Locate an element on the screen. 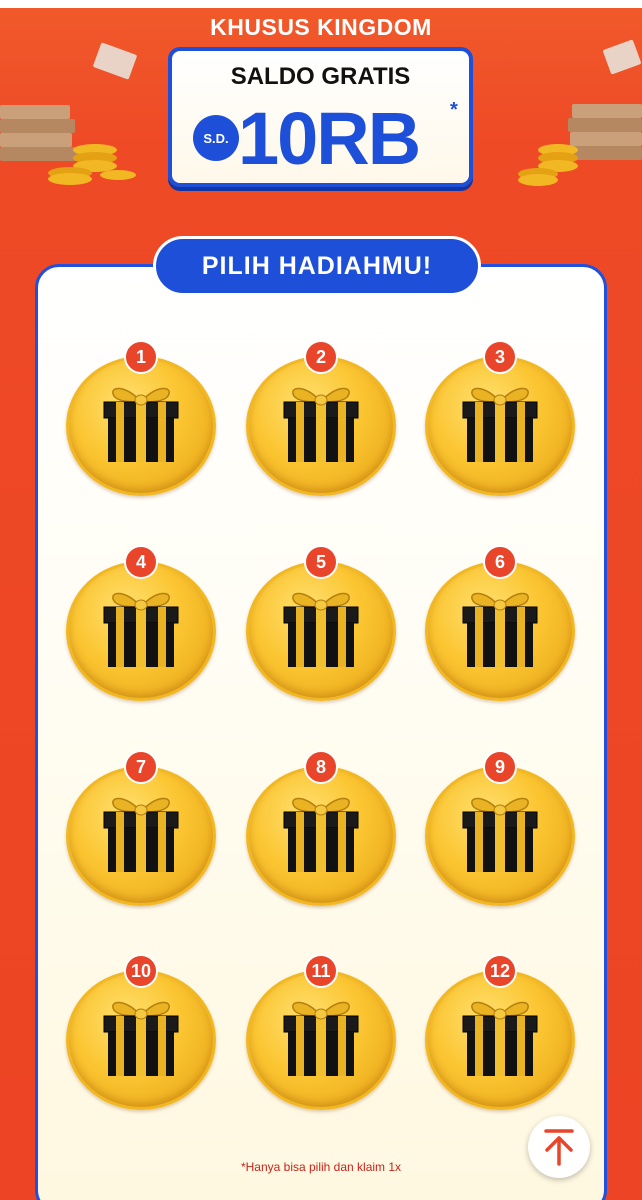 Image resolution: width=642 pixels, height=1200 pixels. promo-amount: 10RB is located at coordinates (329, 138).